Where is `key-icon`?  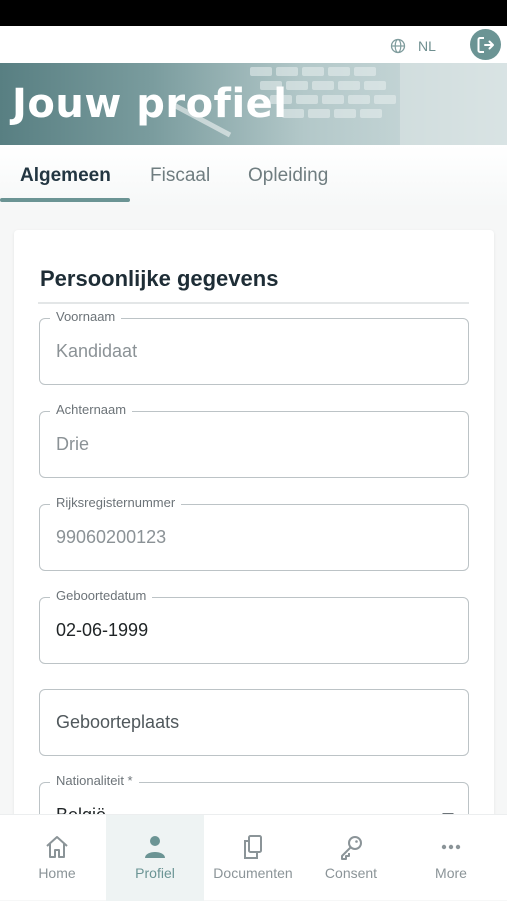 key-icon is located at coordinates (351, 848).